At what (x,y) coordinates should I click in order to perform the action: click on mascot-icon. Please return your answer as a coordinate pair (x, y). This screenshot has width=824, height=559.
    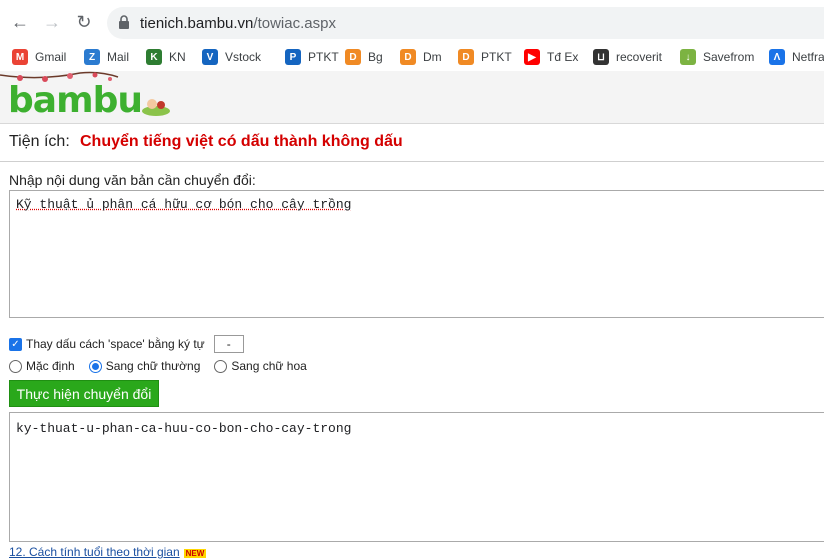
    Looking at the image, I should click on (156, 107).